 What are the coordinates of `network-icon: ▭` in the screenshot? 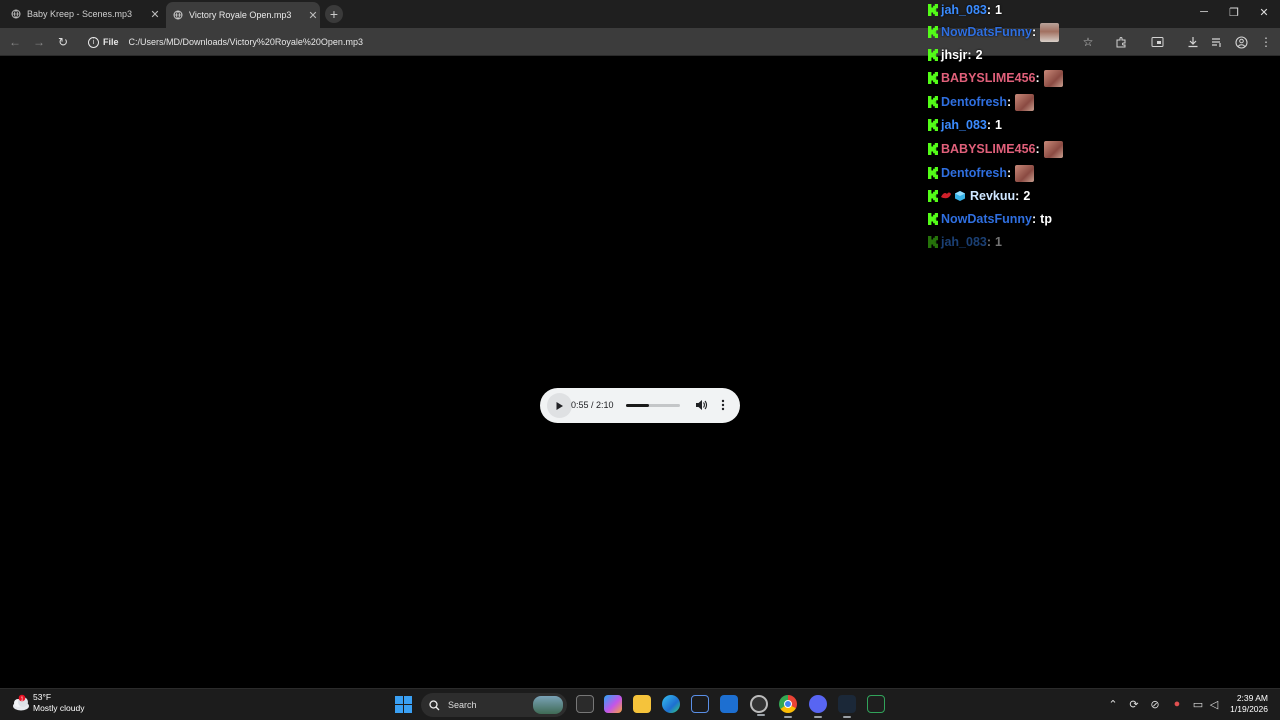 It's located at (1198, 704).